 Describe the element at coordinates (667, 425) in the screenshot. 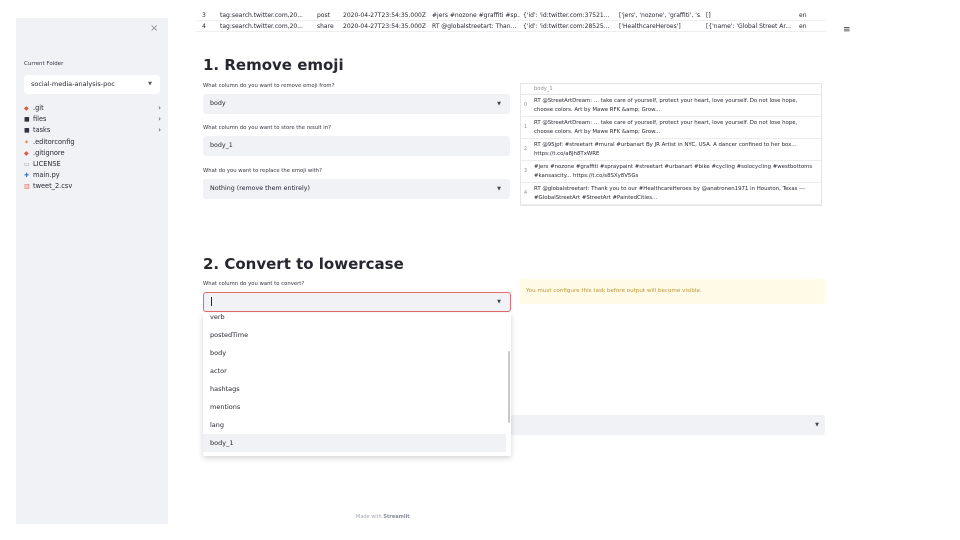

I see `partially-hidden-select: ▼` at that location.